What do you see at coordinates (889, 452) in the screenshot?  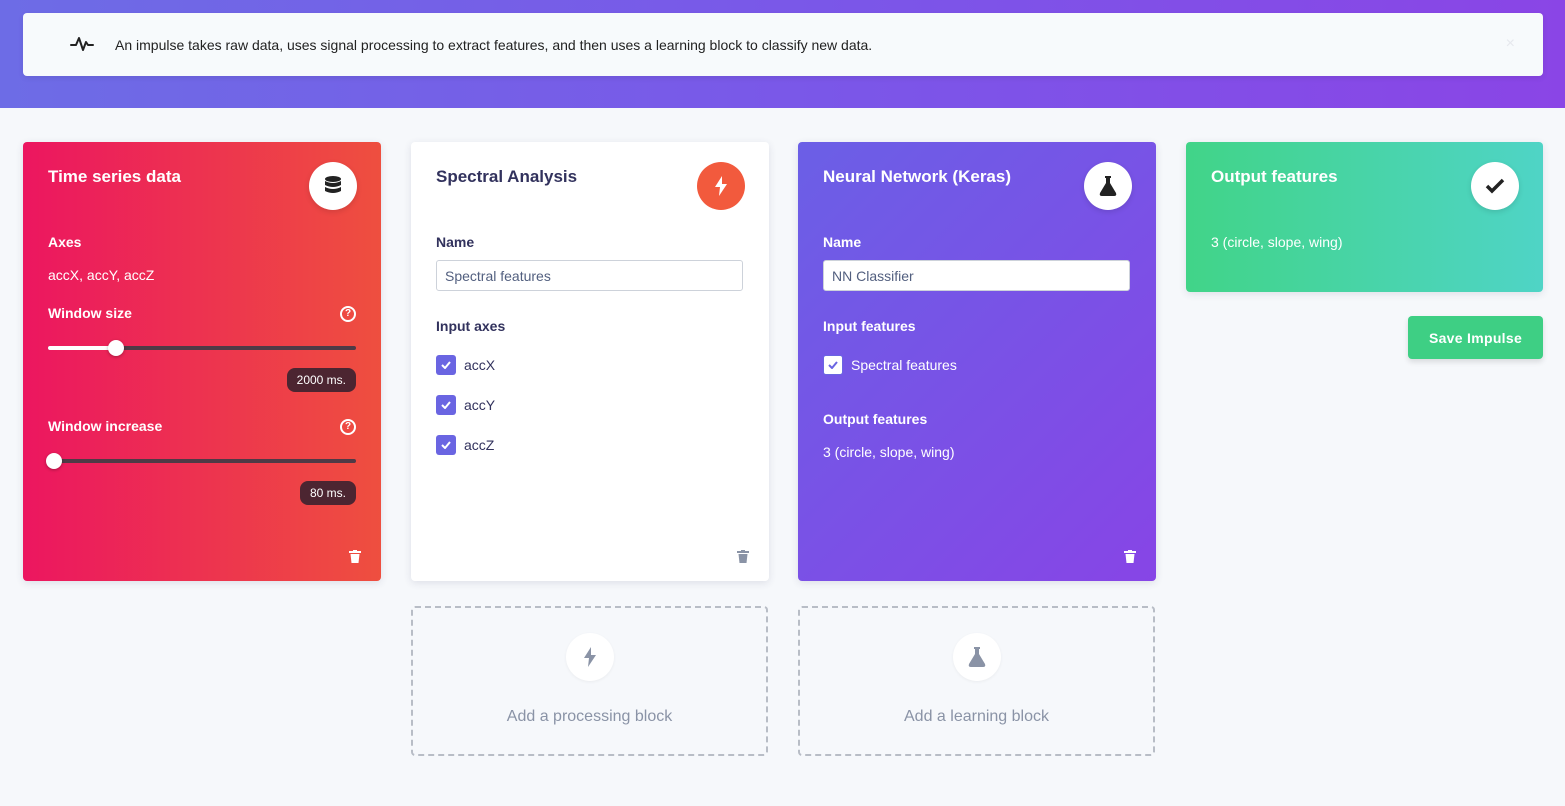 I see `output-features-value: 3 (circle, slope, wing)` at bounding box center [889, 452].